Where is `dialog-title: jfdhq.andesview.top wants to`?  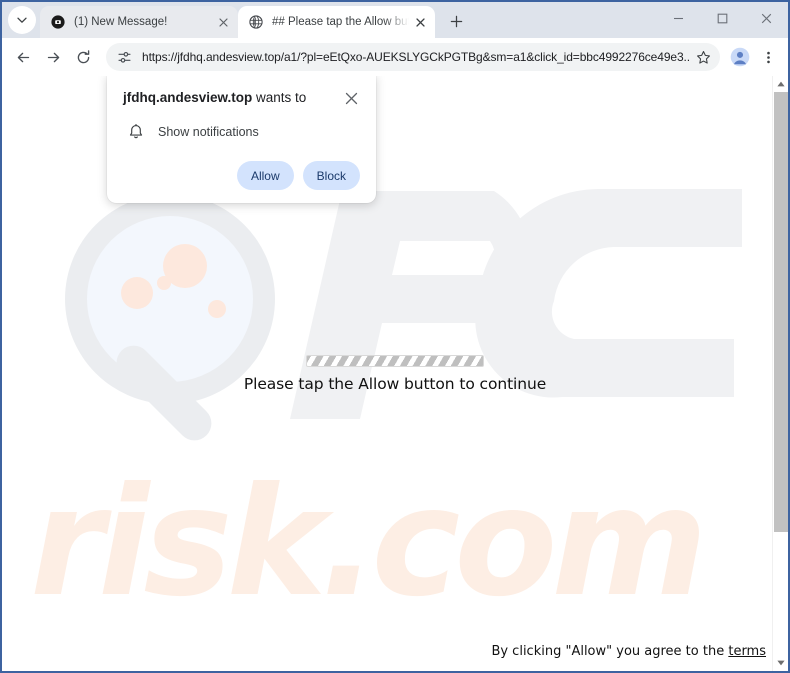
dialog-title: jfdhq.andesview.top wants to is located at coordinates (218, 98).